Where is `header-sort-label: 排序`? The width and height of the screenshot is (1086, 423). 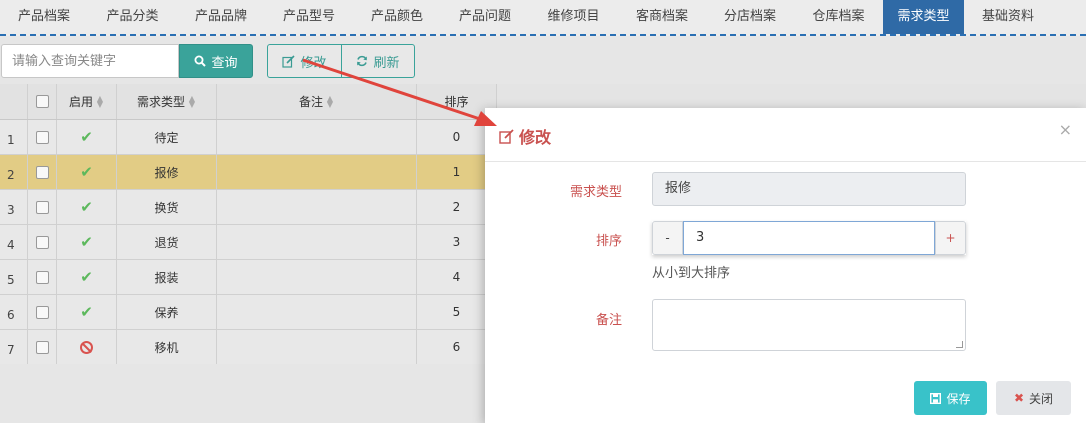 header-sort-label: 排序 is located at coordinates (456, 102).